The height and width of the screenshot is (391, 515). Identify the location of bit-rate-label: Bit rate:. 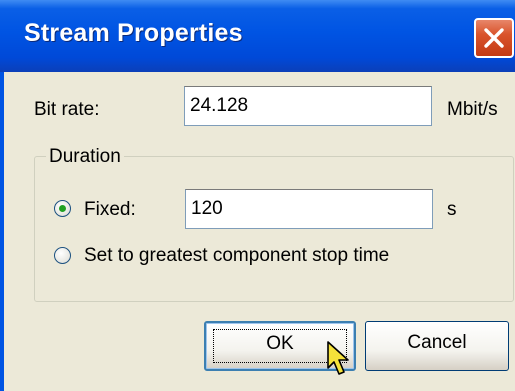
(67, 109).